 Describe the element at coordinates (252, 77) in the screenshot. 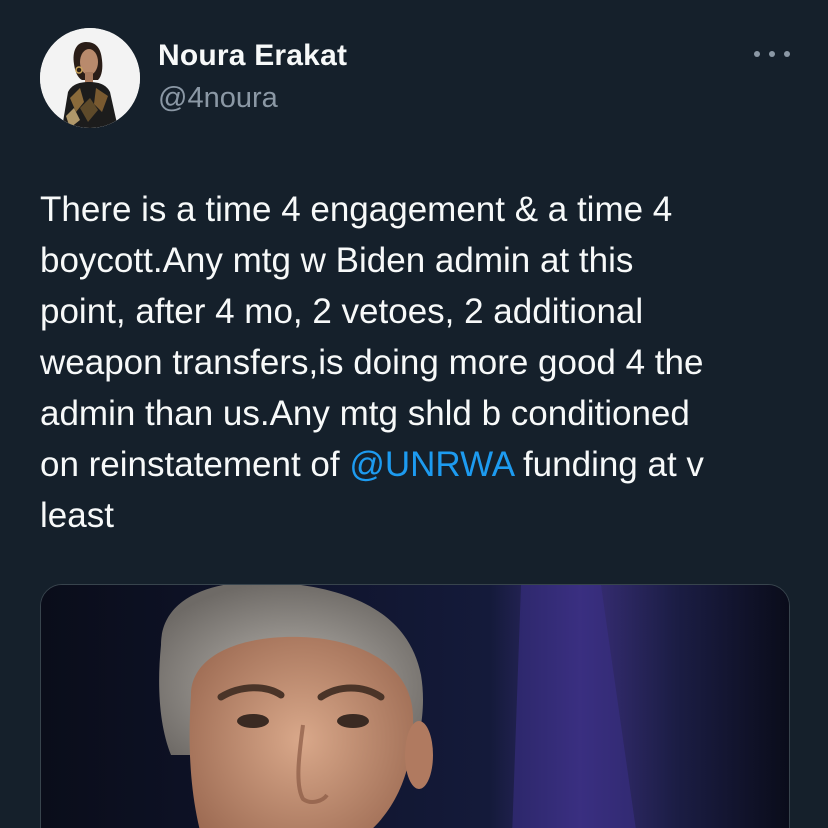

I see `author-info: Noura Erakat @4noura` at that location.